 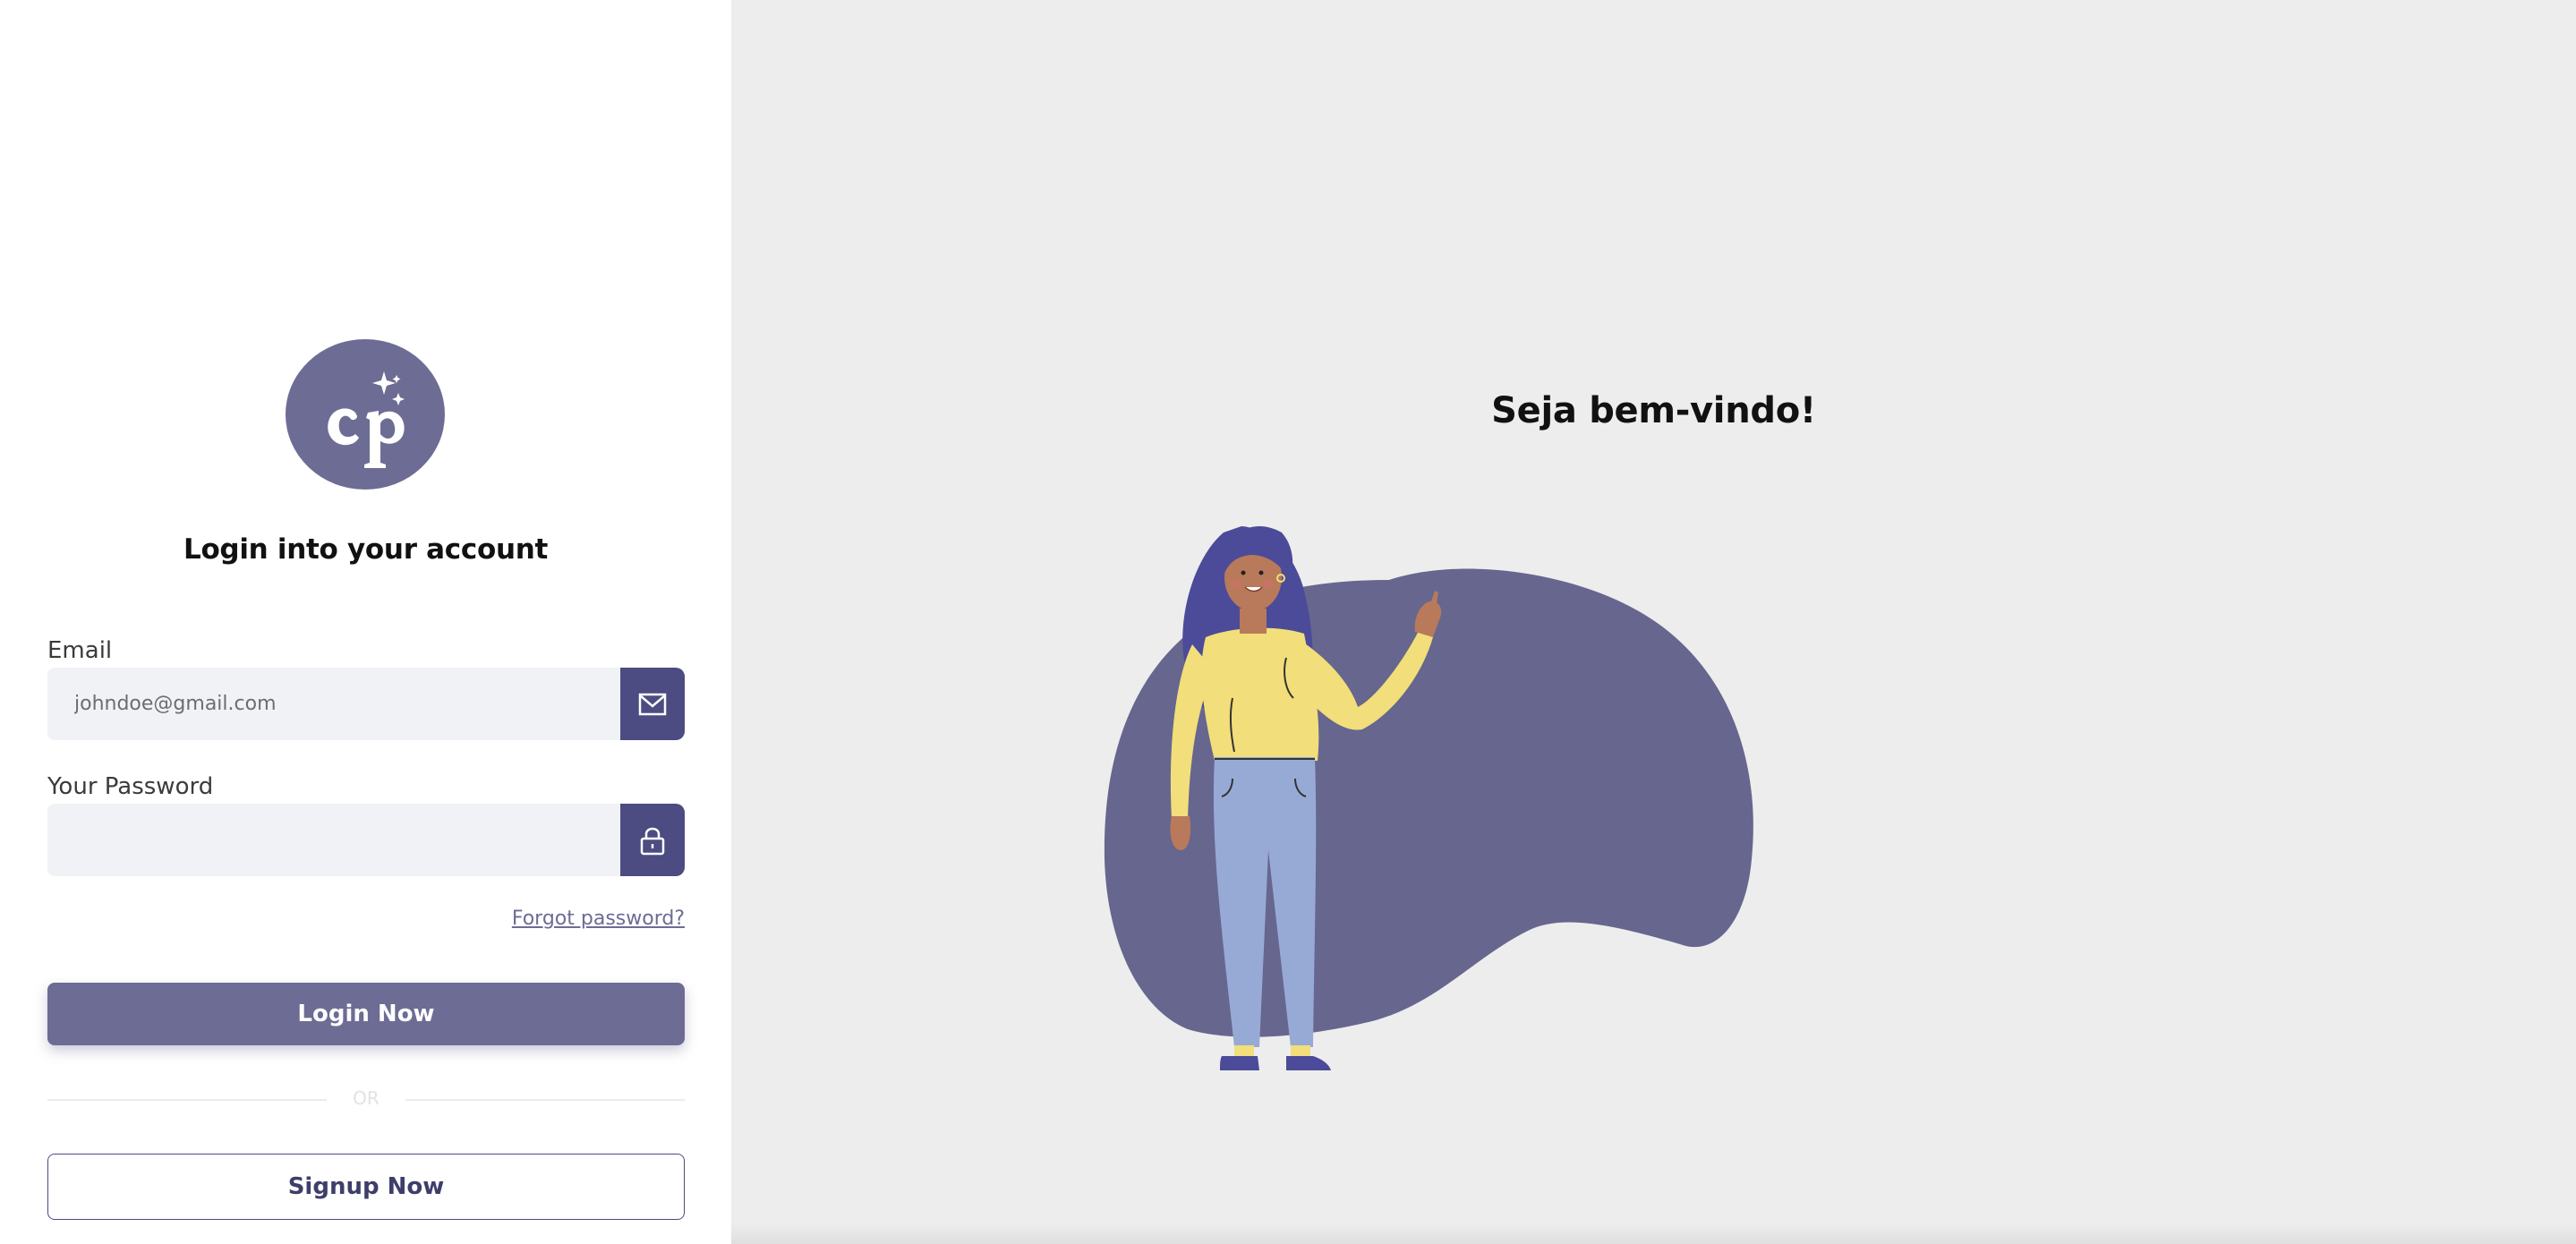 What do you see at coordinates (652, 704) in the screenshot?
I see `mail-icon` at bounding box center [652, 704].